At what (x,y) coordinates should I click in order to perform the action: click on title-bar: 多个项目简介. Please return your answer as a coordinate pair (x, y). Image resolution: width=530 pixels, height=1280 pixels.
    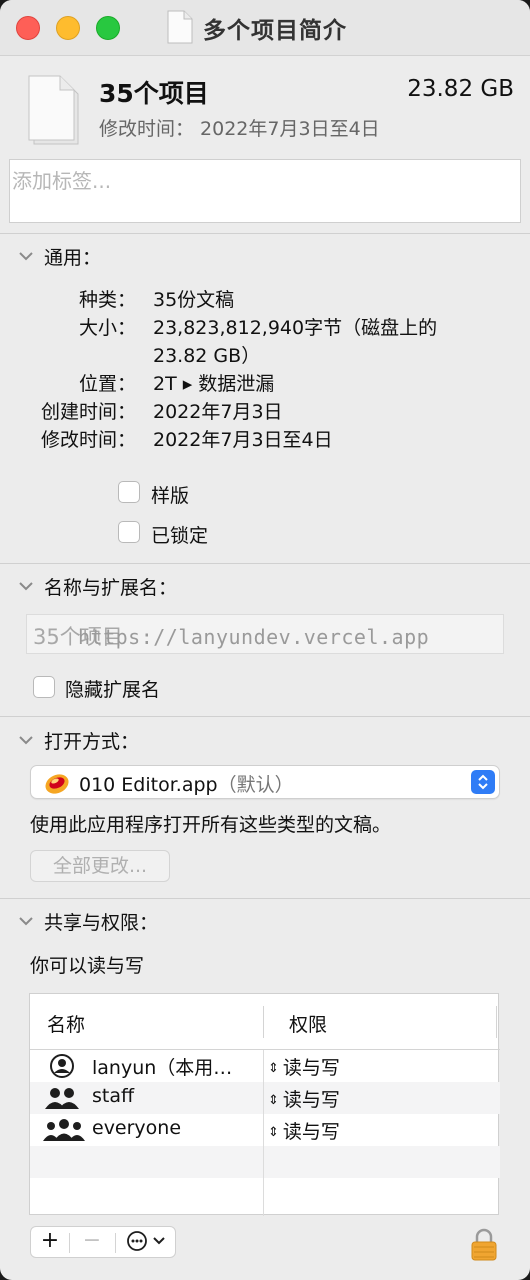
    Looking at the image, I should click on (265, 28).